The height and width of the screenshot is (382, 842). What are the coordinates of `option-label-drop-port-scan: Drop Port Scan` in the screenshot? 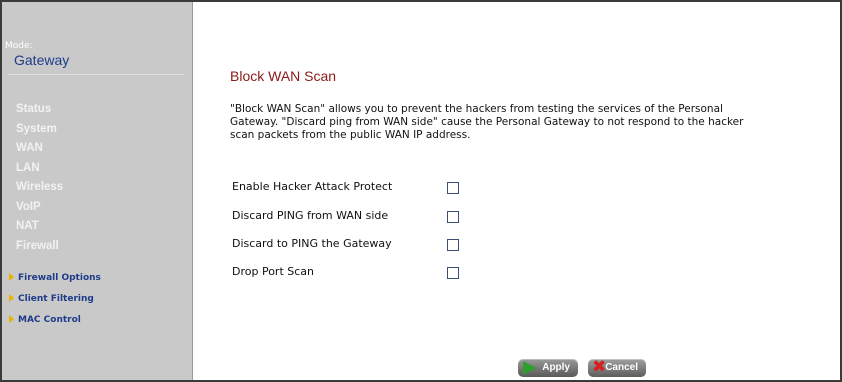 It's located at (273, 271).